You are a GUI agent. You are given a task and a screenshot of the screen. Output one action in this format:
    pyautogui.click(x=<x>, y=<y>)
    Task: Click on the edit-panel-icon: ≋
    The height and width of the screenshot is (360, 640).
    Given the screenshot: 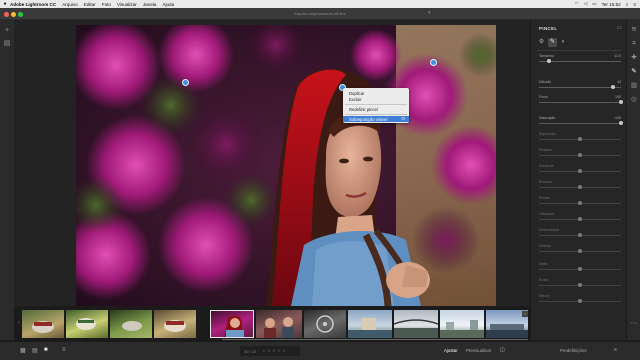 What is the action you would take?
    pyautogui.click(x=634, y=30)
    